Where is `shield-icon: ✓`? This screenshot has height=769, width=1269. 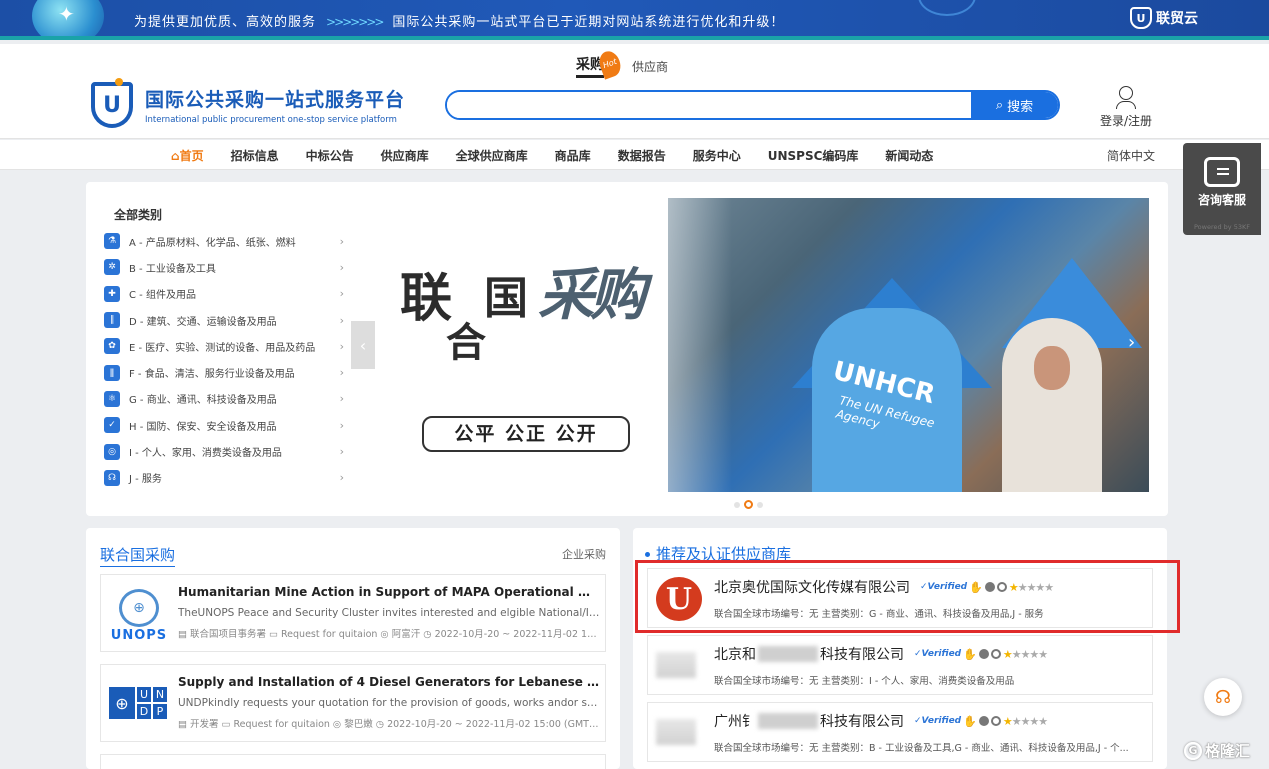 shield-icon: ✓ is located at coordinates (112, 425).